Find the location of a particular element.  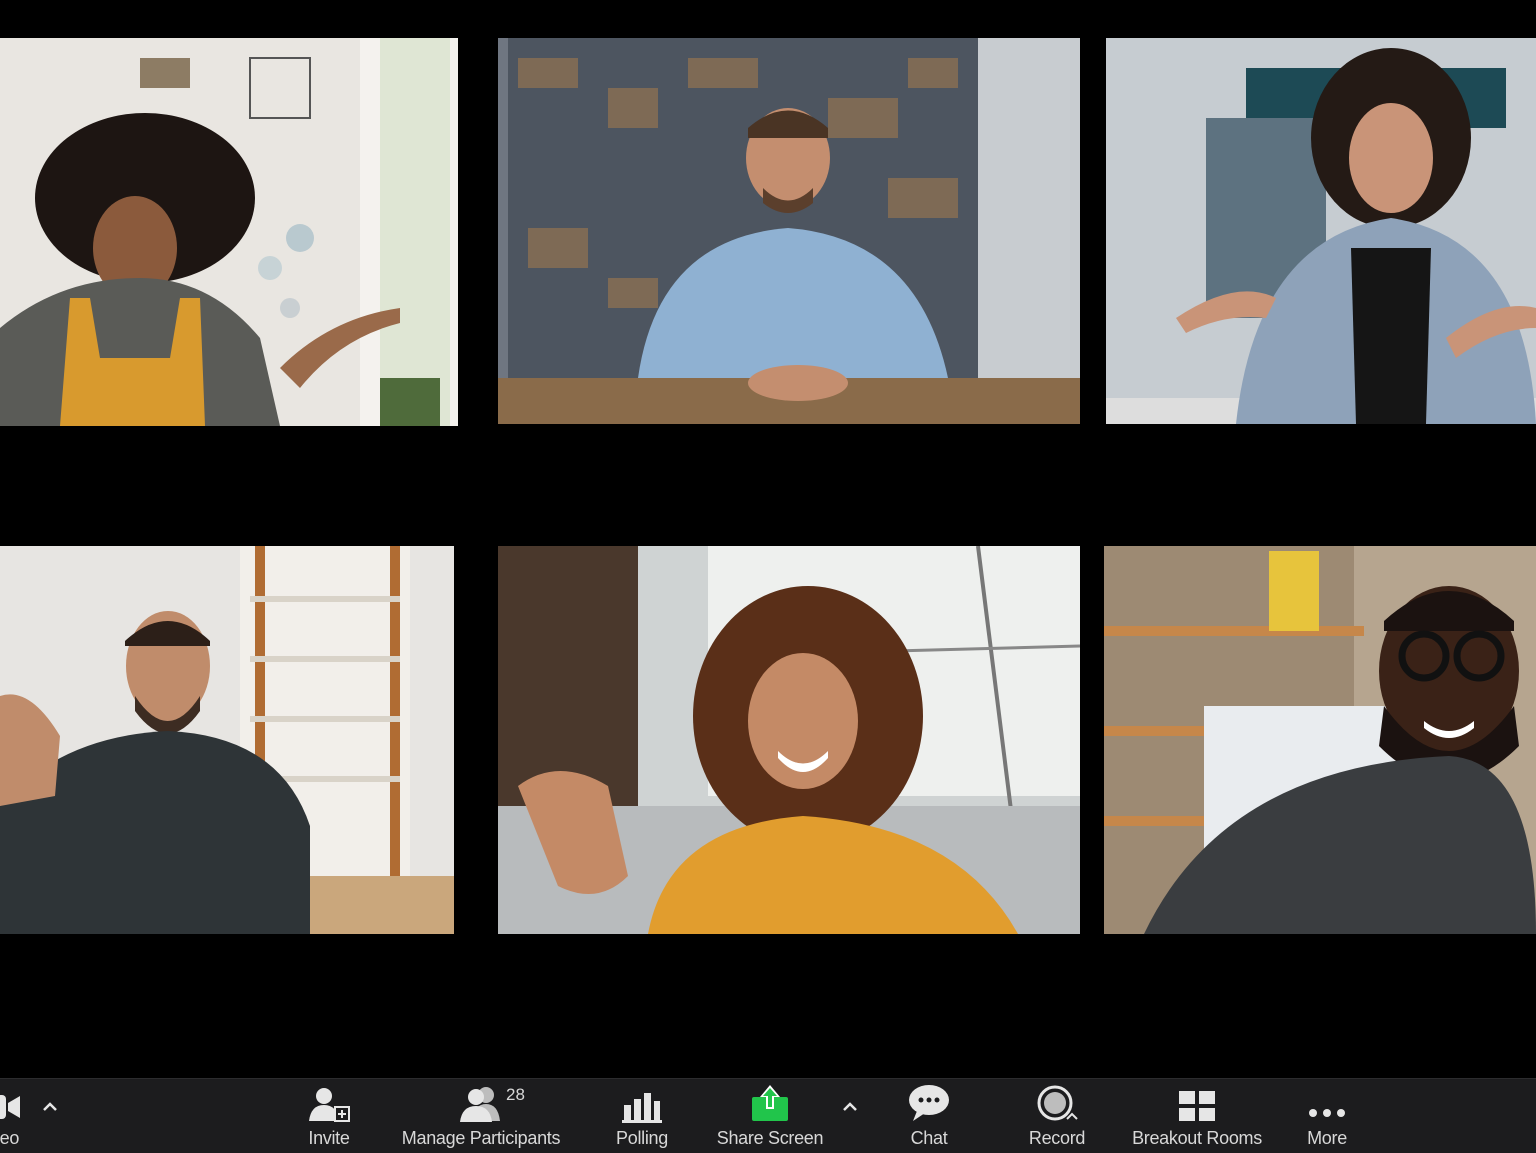

chat-label: Chat is located at coordinates (929, 1138).